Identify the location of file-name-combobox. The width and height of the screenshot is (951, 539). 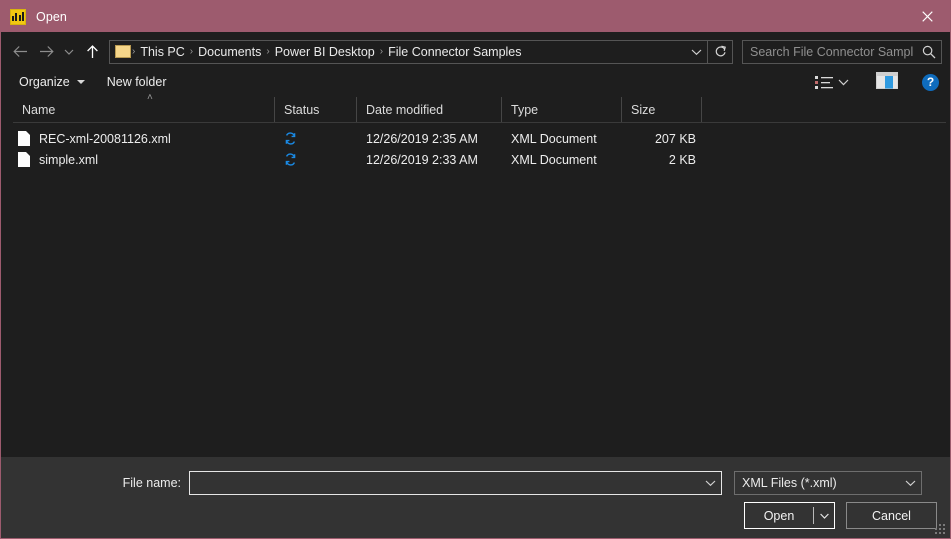
(455, 483).